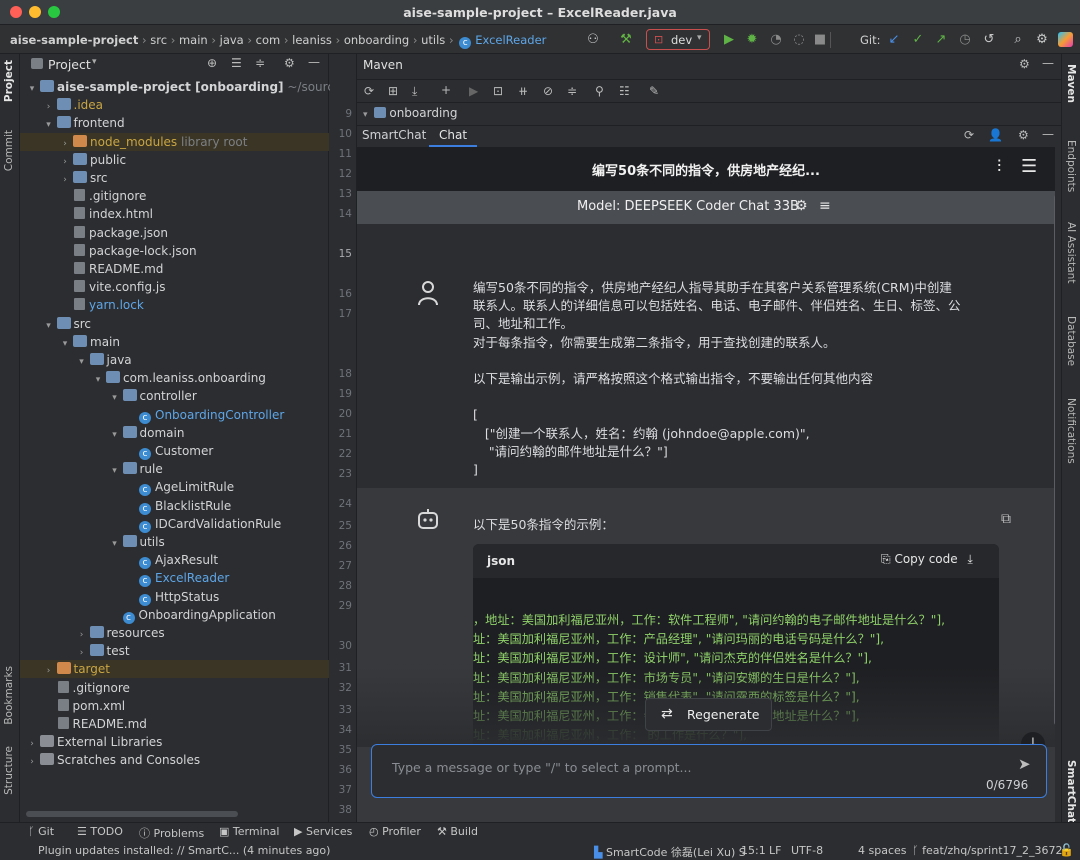  Describe the element at coordinates (174, 469) in the screenshot. I see `tree-item: ▾ rule` at that location.